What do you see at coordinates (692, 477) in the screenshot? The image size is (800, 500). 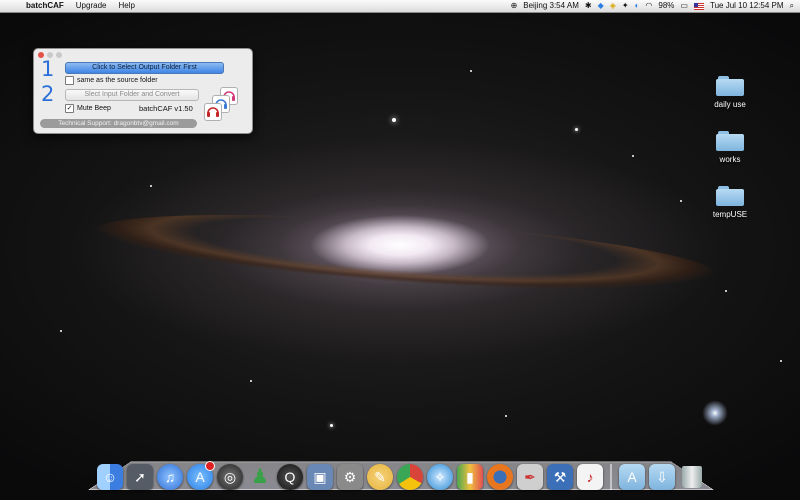 I see `trash-icon` at bounding box center [692, 477].